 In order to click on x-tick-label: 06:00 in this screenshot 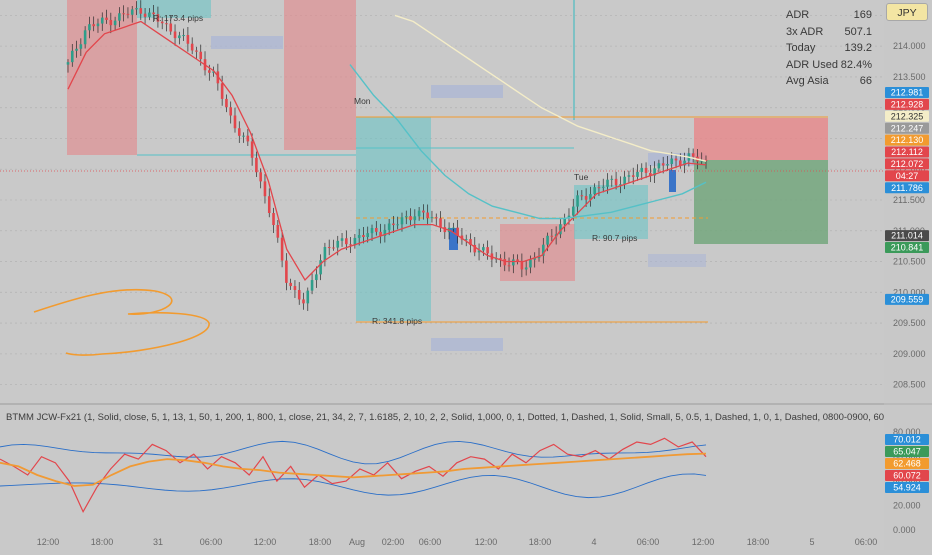, I will do `click(648, 542)`.